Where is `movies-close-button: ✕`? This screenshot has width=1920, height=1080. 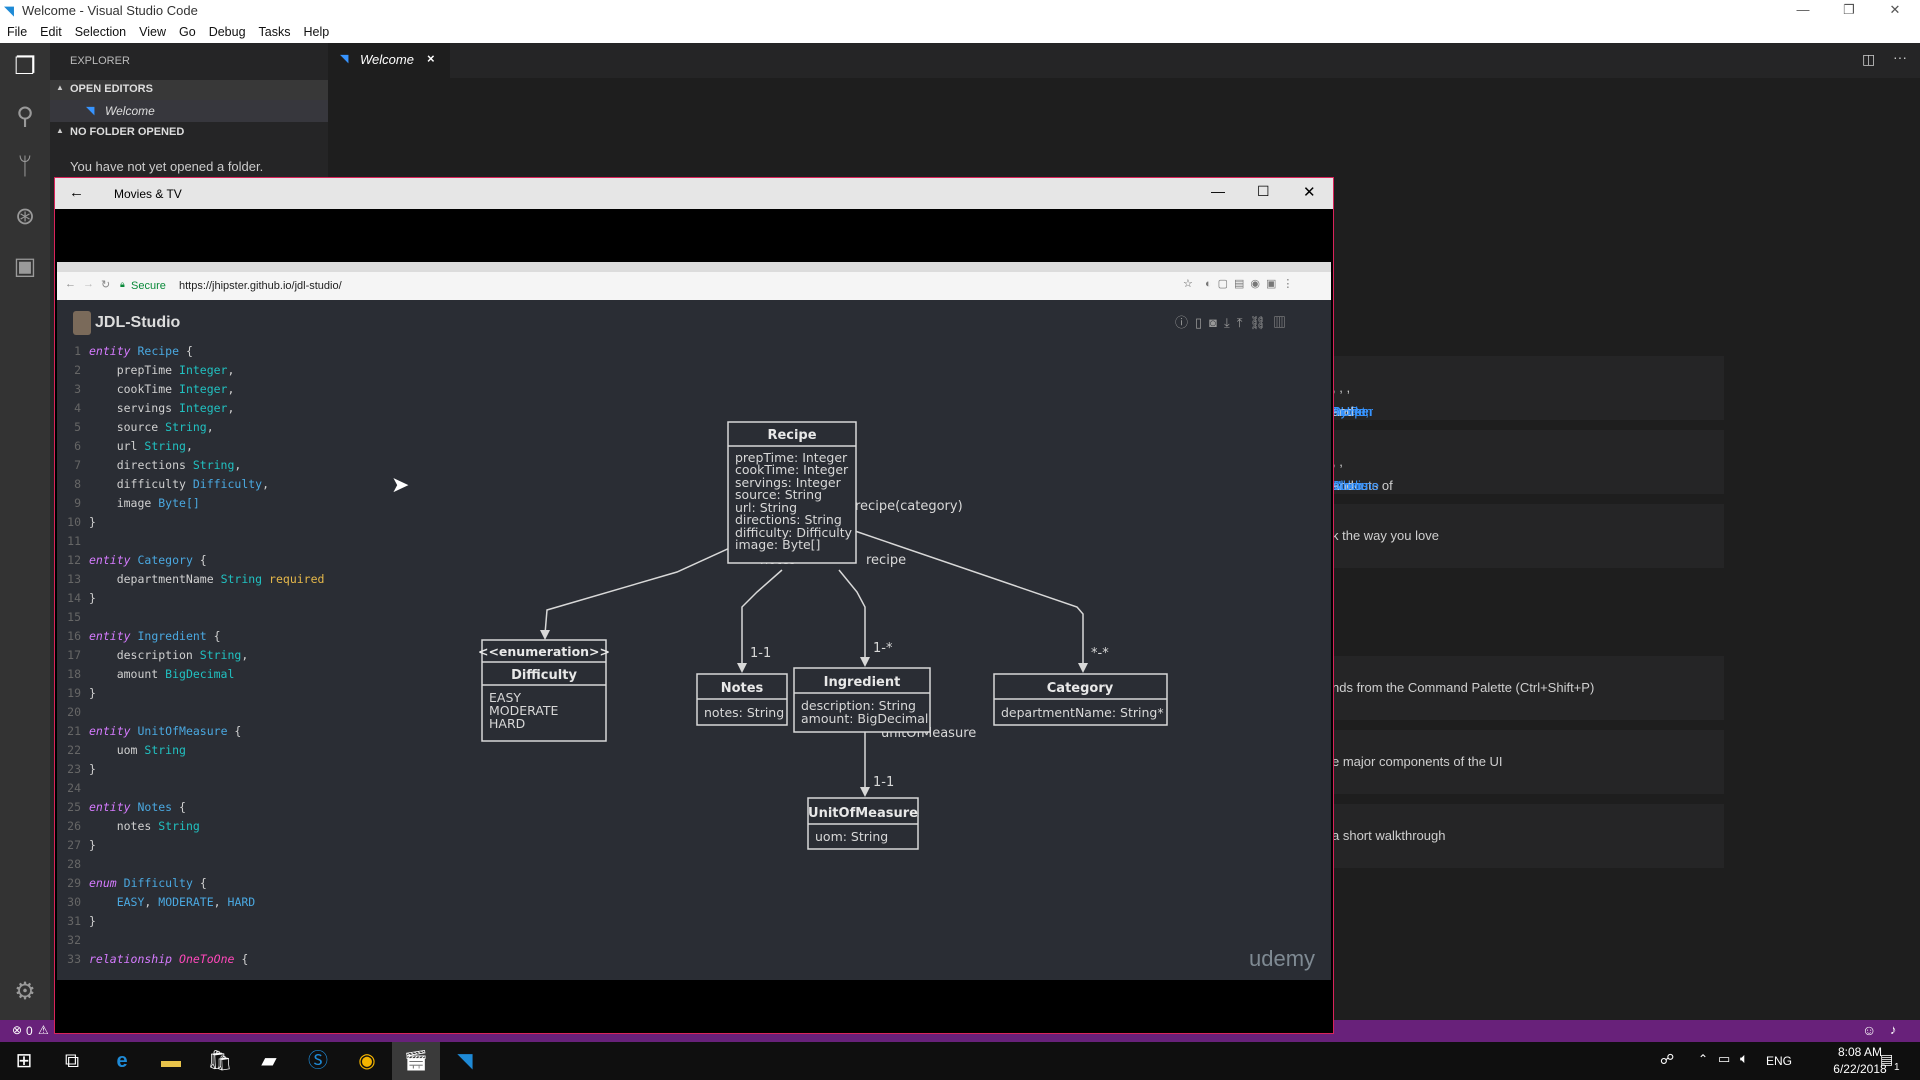 movies-close-button: ✕ is located at coordinates (1309, 192).